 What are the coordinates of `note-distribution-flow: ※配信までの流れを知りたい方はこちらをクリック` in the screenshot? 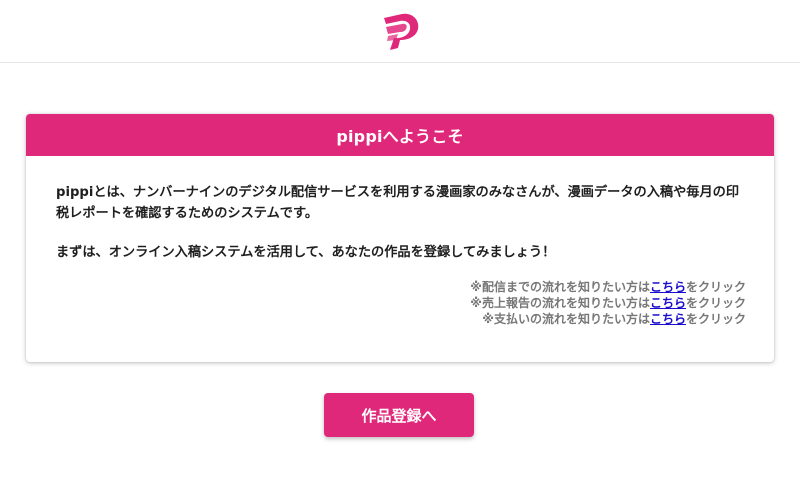 It's located at (401, 287).